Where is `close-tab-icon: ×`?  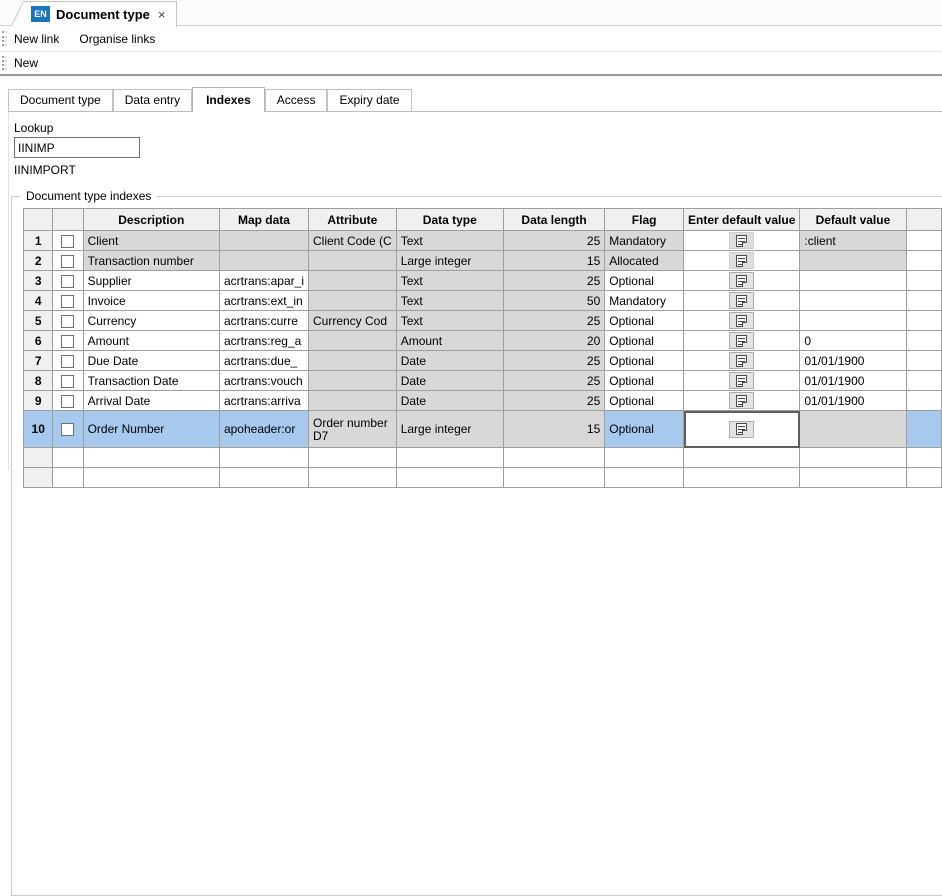
close-tab-icon: × is located at coordinates (162, 14).